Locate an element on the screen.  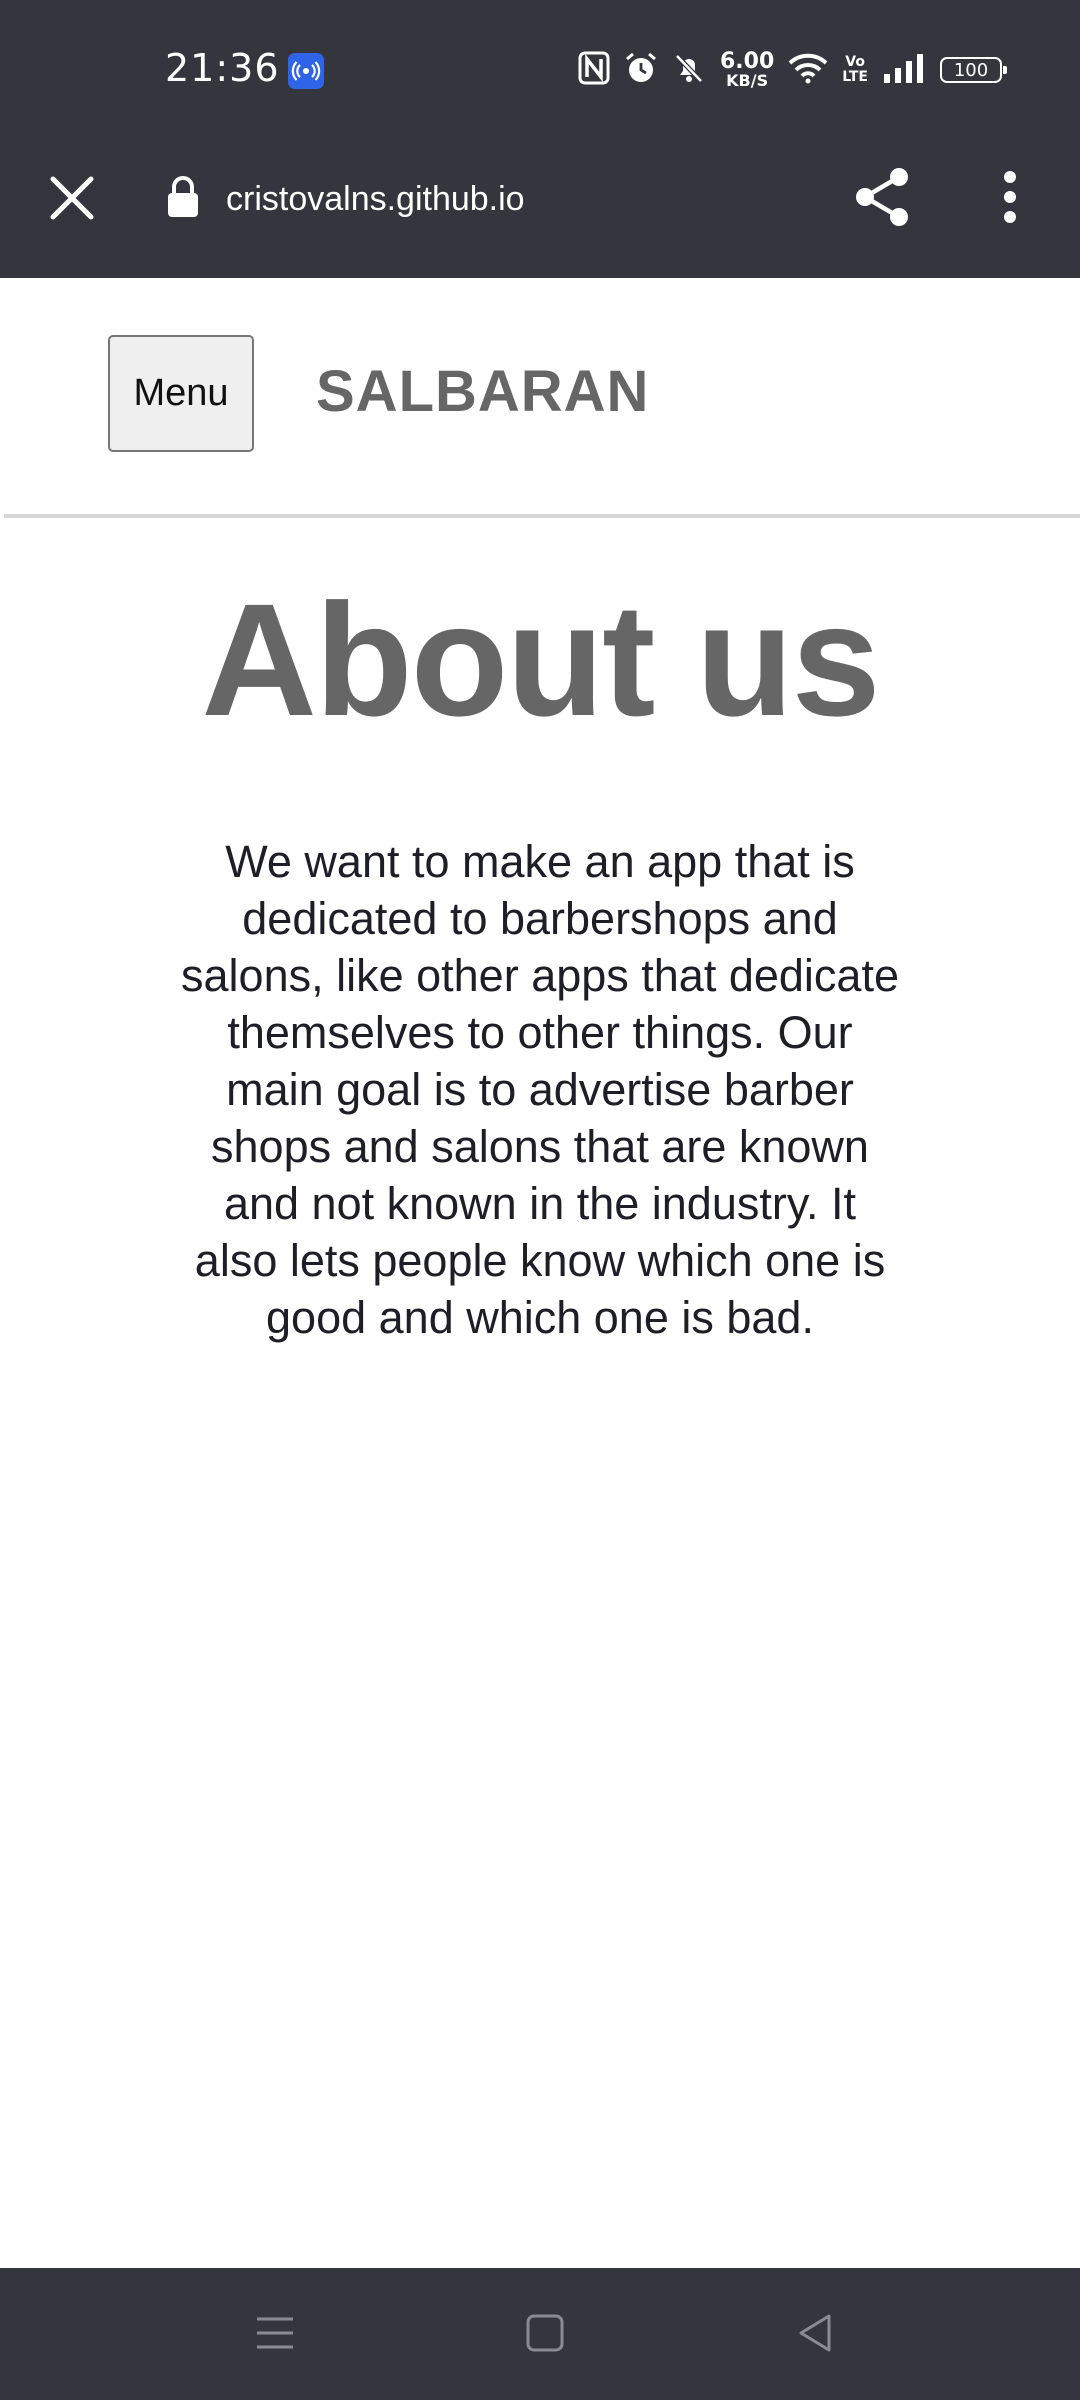
home-icon is located at coordinates (545, 2333).